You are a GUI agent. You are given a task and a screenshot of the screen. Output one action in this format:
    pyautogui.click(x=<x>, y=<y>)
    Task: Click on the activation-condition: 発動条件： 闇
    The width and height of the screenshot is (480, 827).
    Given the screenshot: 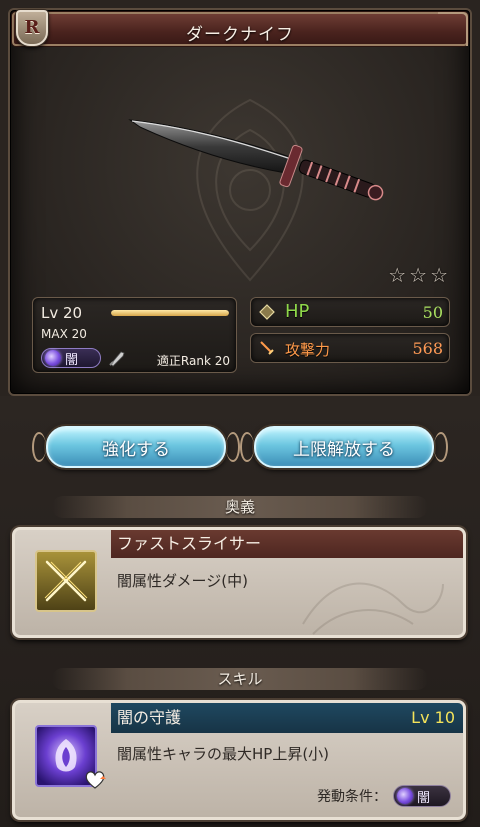 What is the action you would take?
    pyautogui.click(x=384, y=796)
    